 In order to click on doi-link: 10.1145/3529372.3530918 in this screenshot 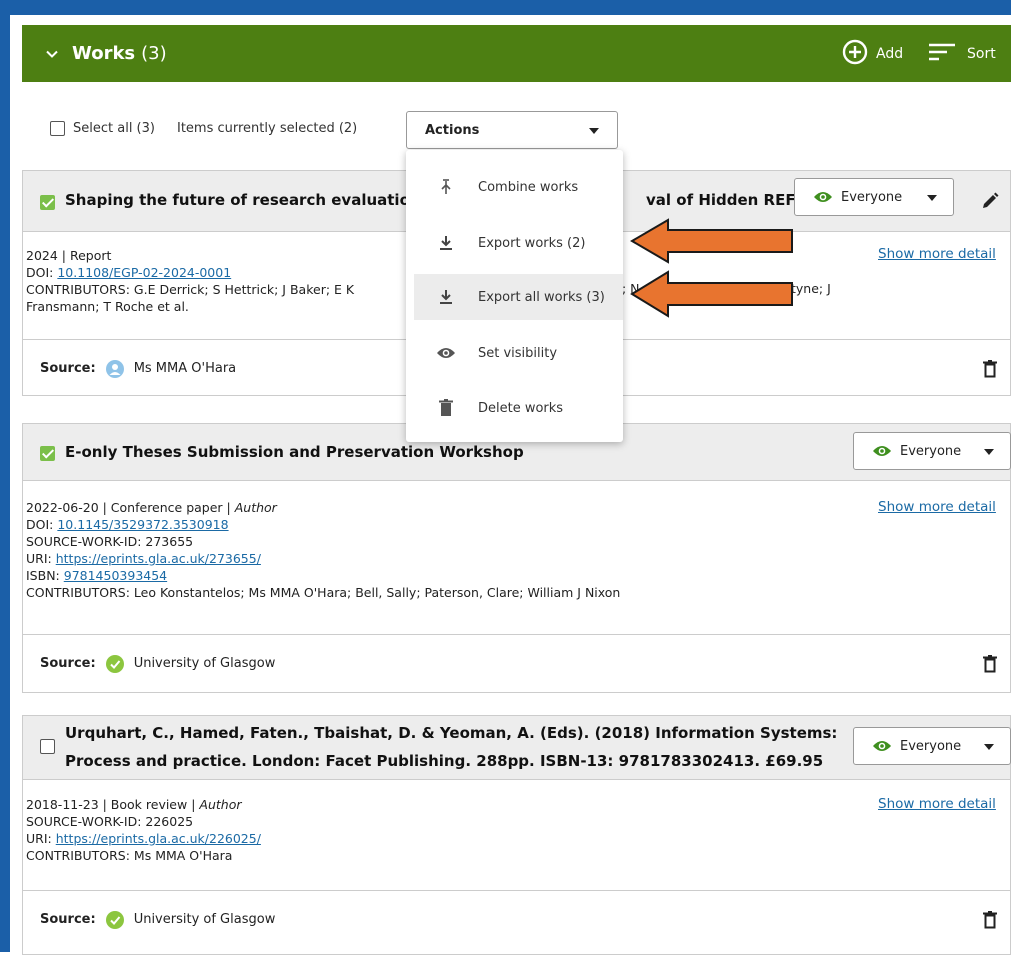, I will do `click(142, 524)`.